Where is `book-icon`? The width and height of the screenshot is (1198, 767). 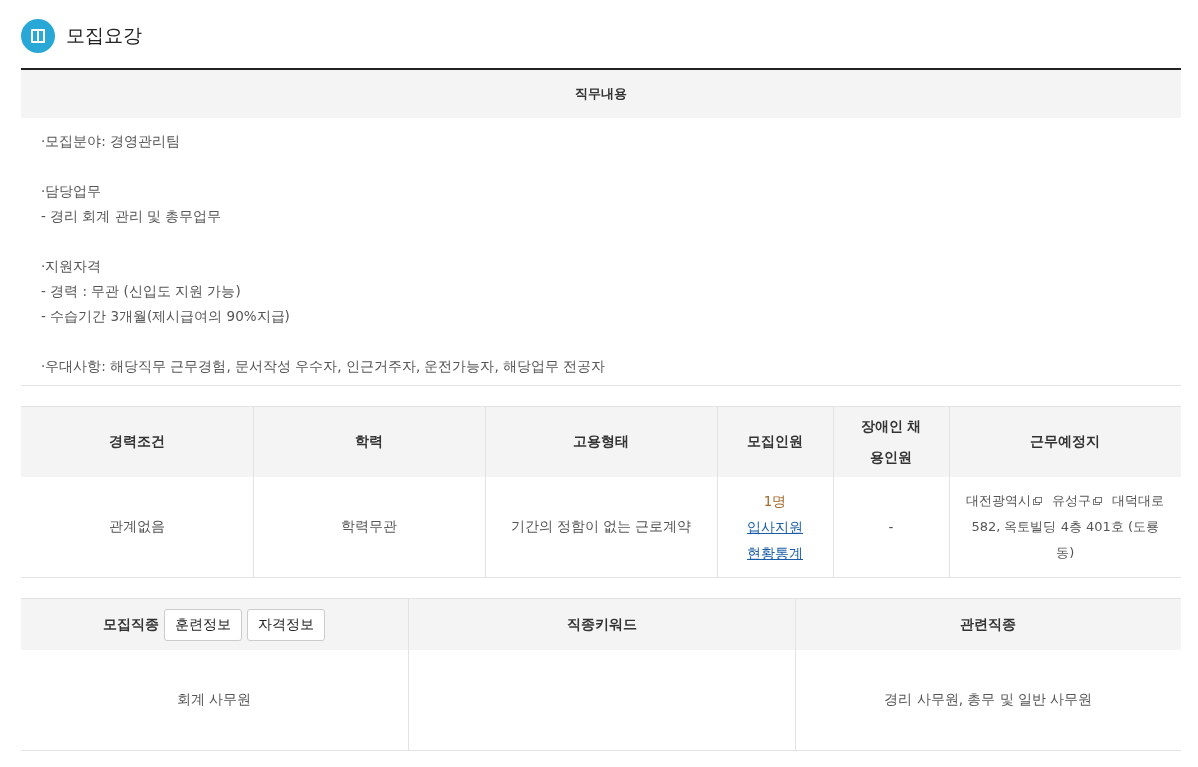 book-icon is located at coordinates (38, 36).